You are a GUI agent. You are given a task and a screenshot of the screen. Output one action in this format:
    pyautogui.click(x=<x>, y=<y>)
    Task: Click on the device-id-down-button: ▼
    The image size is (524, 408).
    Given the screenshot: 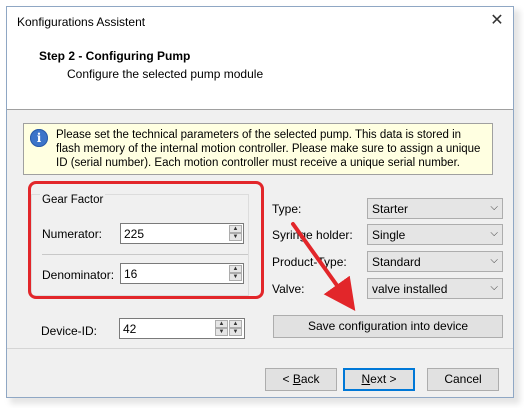 What is the action you would take?
    pyautogui.click(x=221, y=332)
    